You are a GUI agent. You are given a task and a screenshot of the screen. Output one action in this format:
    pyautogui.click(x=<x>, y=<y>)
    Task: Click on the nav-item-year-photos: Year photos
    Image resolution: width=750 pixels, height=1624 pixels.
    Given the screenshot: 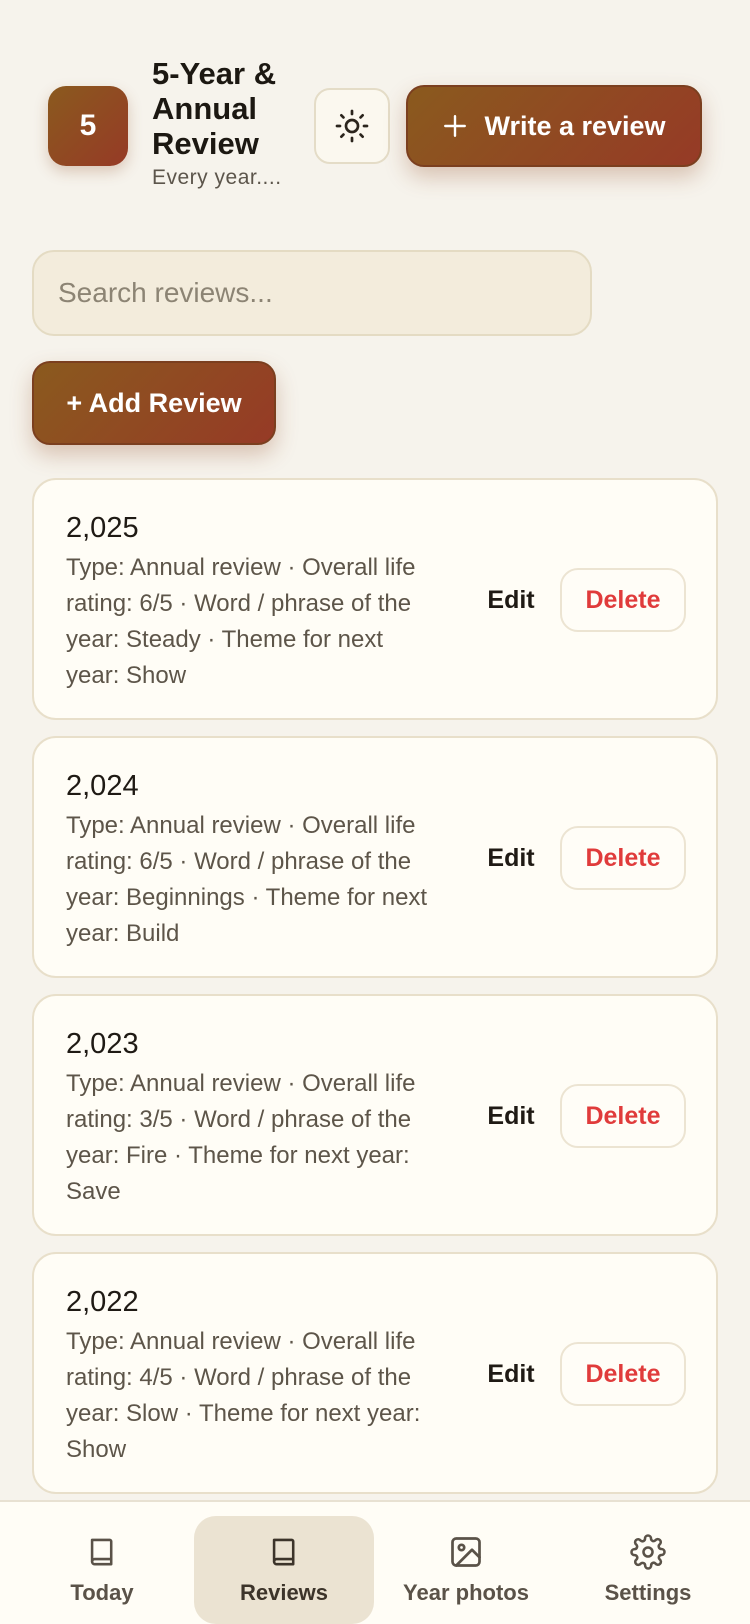 What is the action you would take?
    pyautogui.click(x=466, y=1570)
    